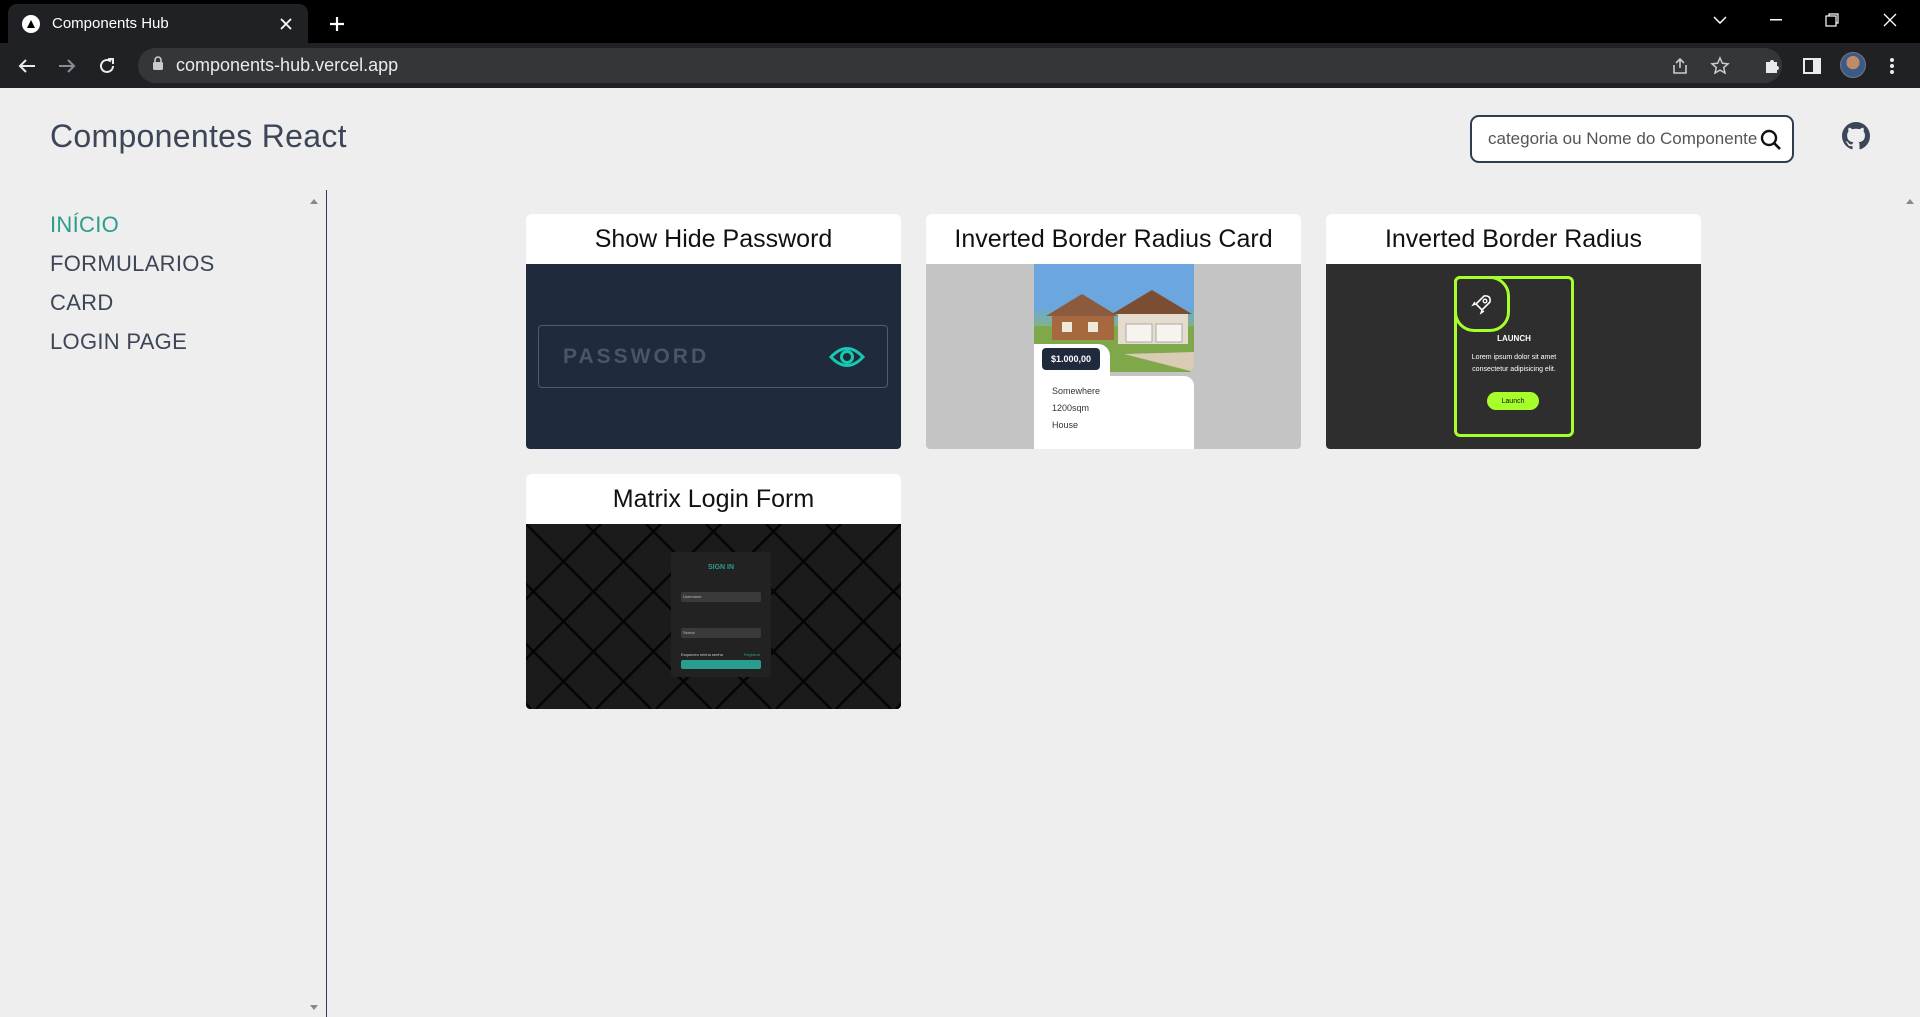 This screenshot has height=1017, width=1920. Describe the element at coordinates (1776, 20) in the screenshot. I see `minimize-icon` at that location.